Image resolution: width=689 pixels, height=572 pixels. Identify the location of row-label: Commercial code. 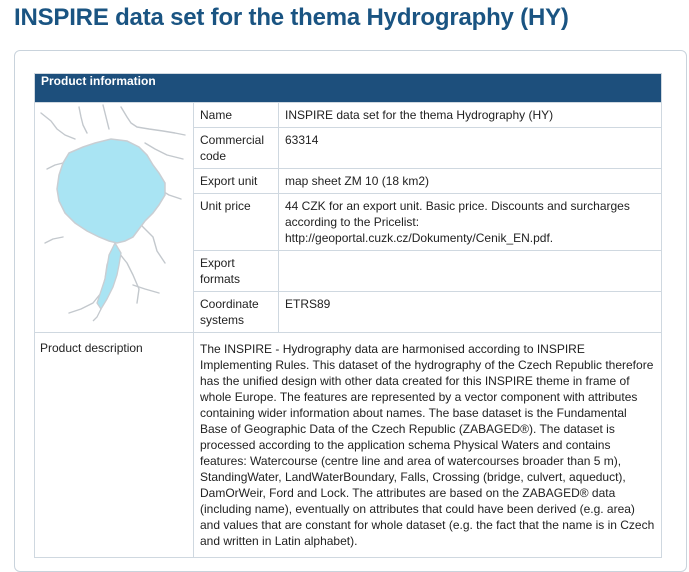
(236, 148).